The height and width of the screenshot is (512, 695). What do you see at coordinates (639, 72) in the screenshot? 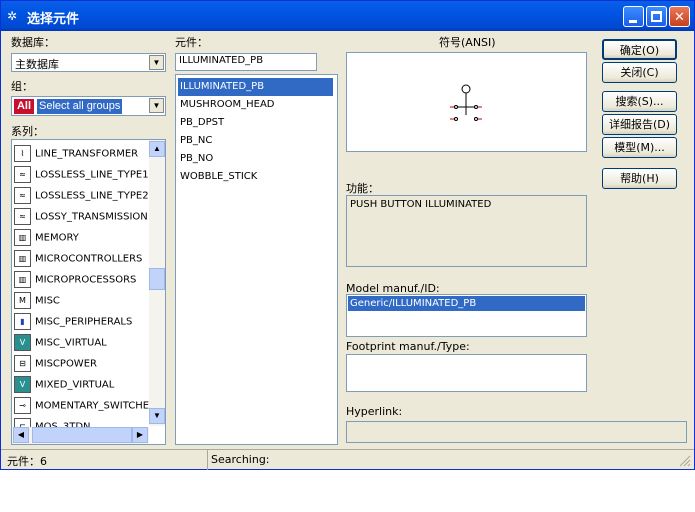
I see `close-button: 关闭(C)` at bounding box center [639, 72].